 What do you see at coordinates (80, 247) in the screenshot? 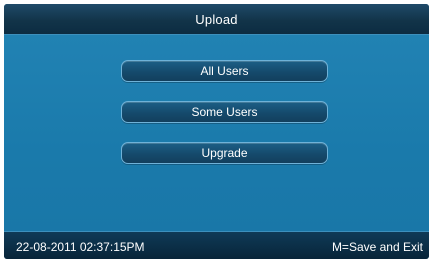
I see `date-time-display: 22-08-2011 02:37:15PM` at bounding box center [80, 247].